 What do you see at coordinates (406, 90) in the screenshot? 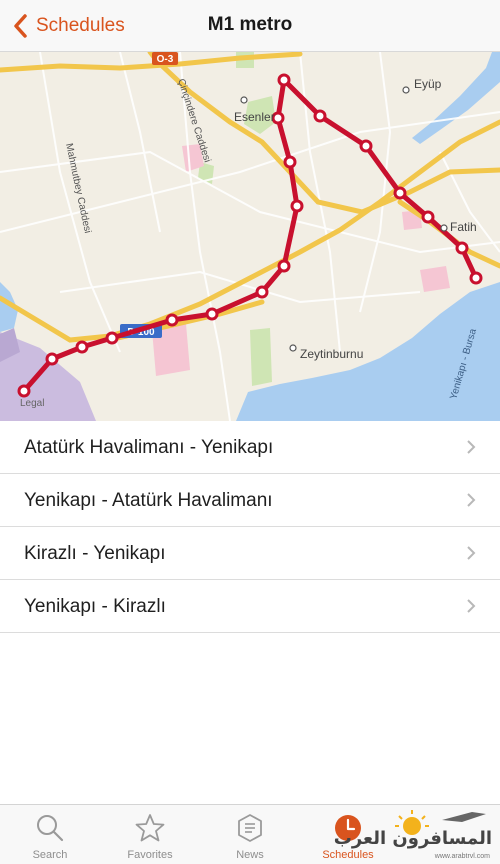
I see `place-dot-eyup` at bounding box center [406, 90].